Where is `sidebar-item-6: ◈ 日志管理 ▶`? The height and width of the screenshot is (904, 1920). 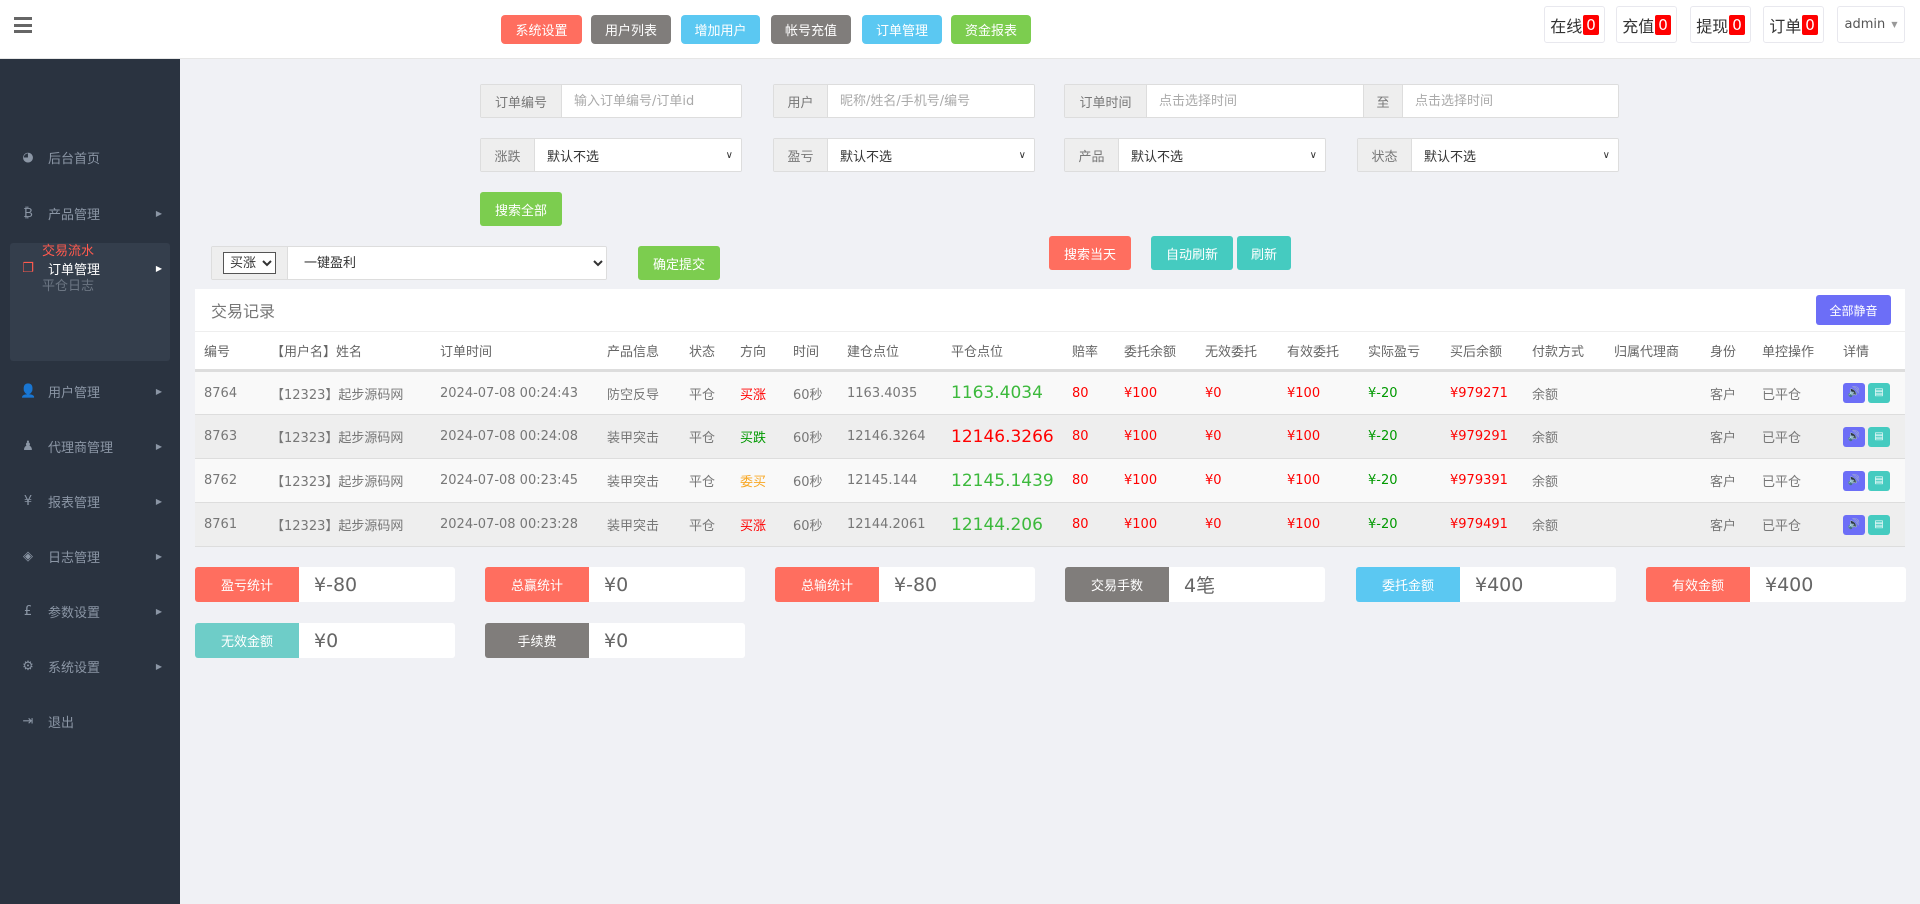 sidebar-item-6: ◈ 日志管理 ▶ is located at coordinates (90, 556).